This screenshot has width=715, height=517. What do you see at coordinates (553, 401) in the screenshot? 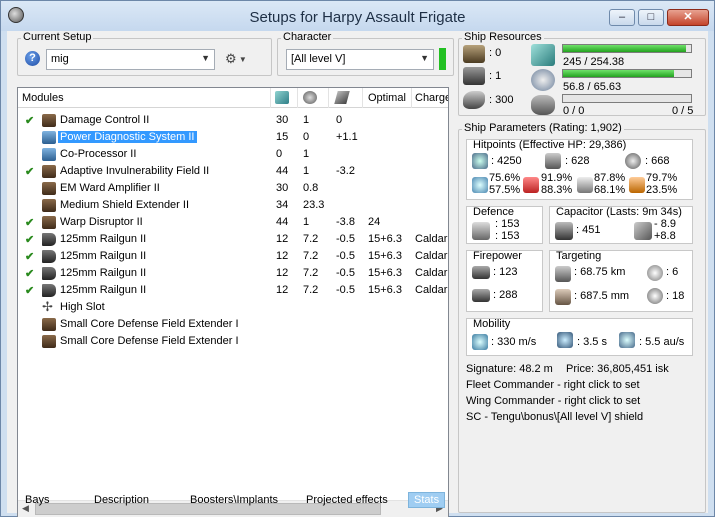
I see `wing-commander-text: Wing Commander - right click to set` at bounding box center [553, 401].